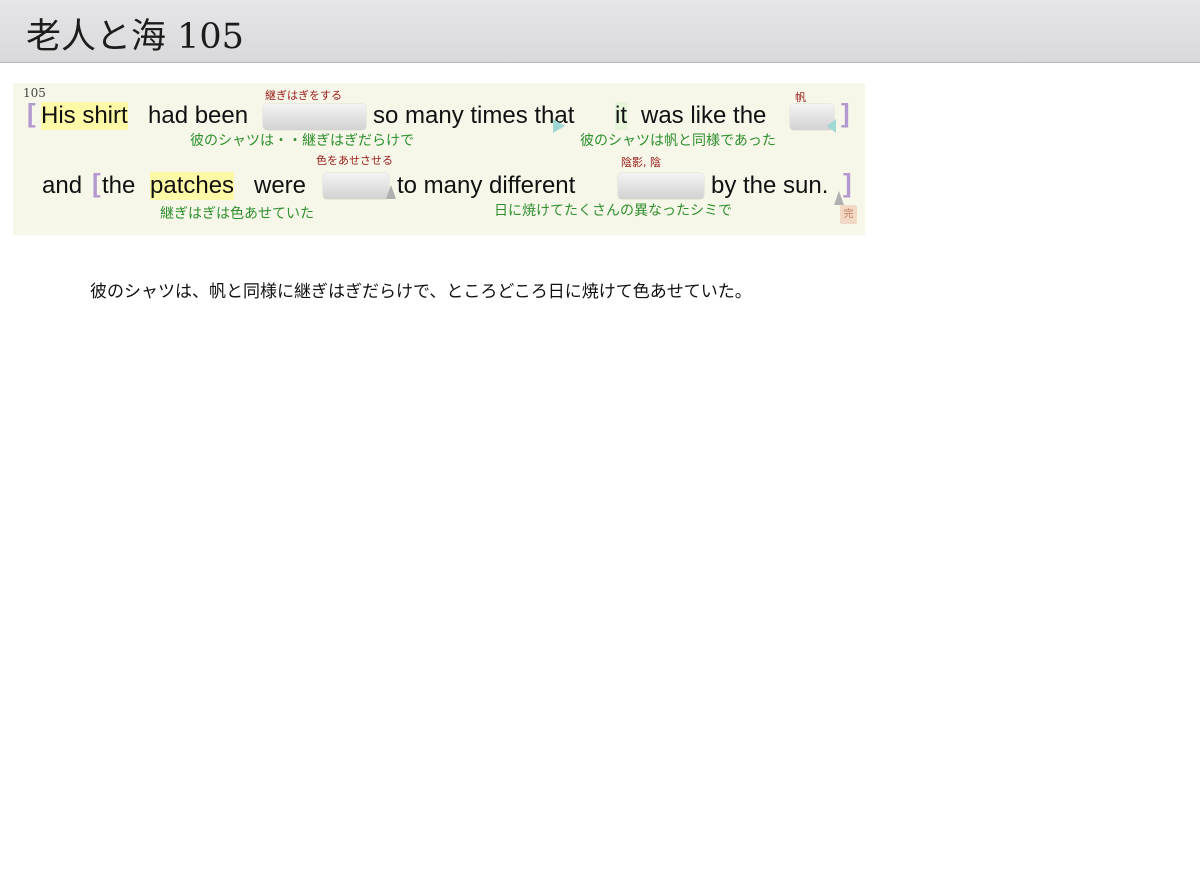  Describe the element at coordinates (135, 37) in the screenshot. I see `page-title: 老人と海 105` at that location.